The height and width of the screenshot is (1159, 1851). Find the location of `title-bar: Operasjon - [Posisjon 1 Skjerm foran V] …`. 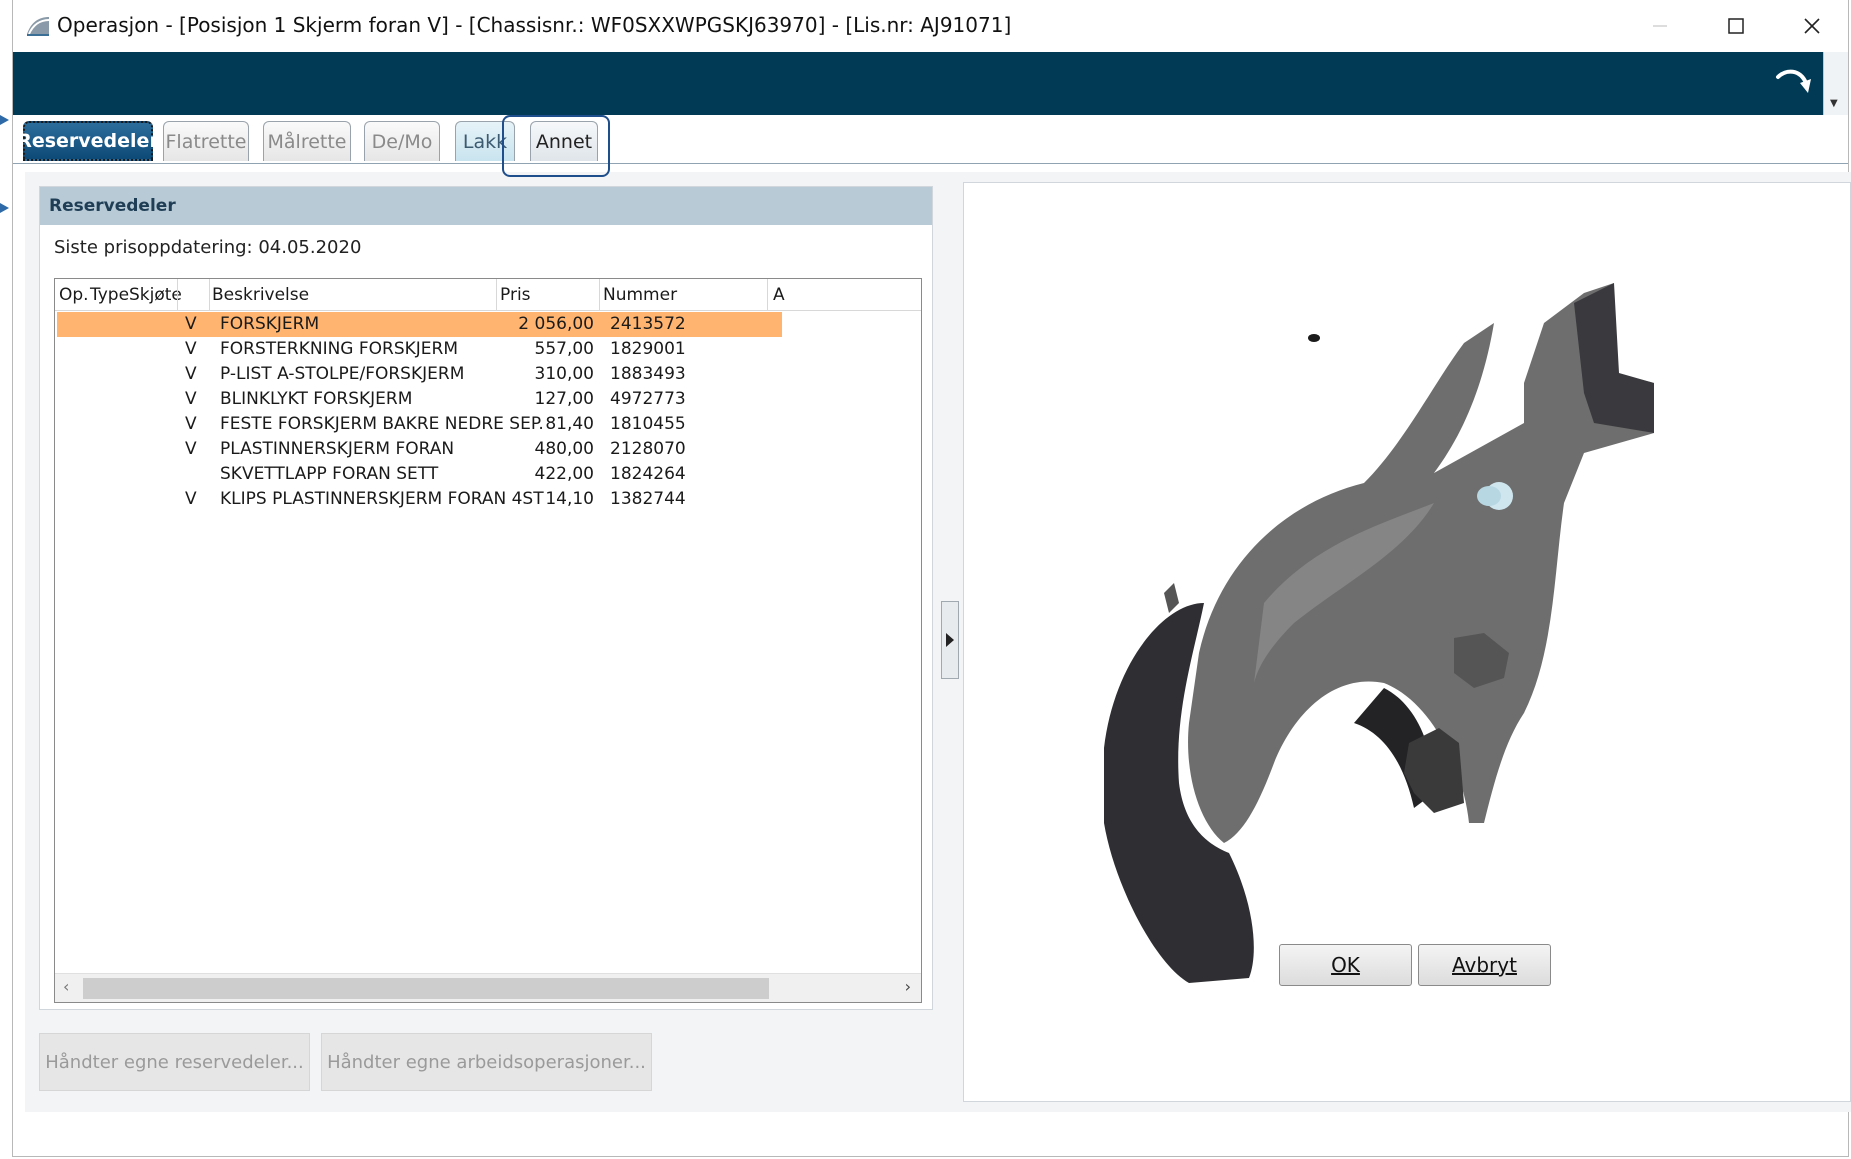

title-bar: Operasjon - [Posisjon 1 Skjerm foran V] … is located at coordinates (930, 26).